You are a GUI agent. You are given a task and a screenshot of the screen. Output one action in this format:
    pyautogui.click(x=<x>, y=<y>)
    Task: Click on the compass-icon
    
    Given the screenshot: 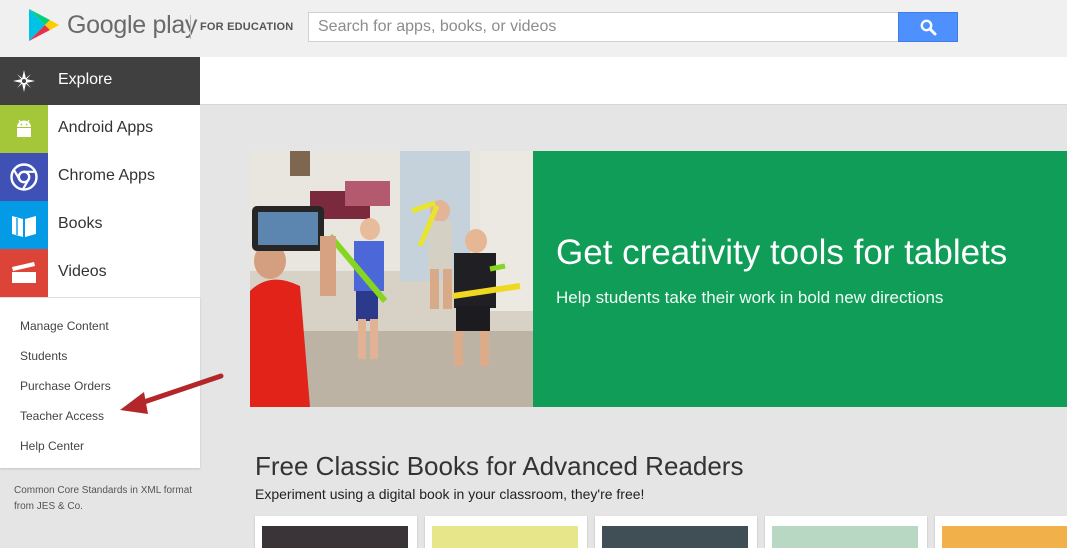 What is the action you would take?
    pyautogui.click(x=24, y=81)
    